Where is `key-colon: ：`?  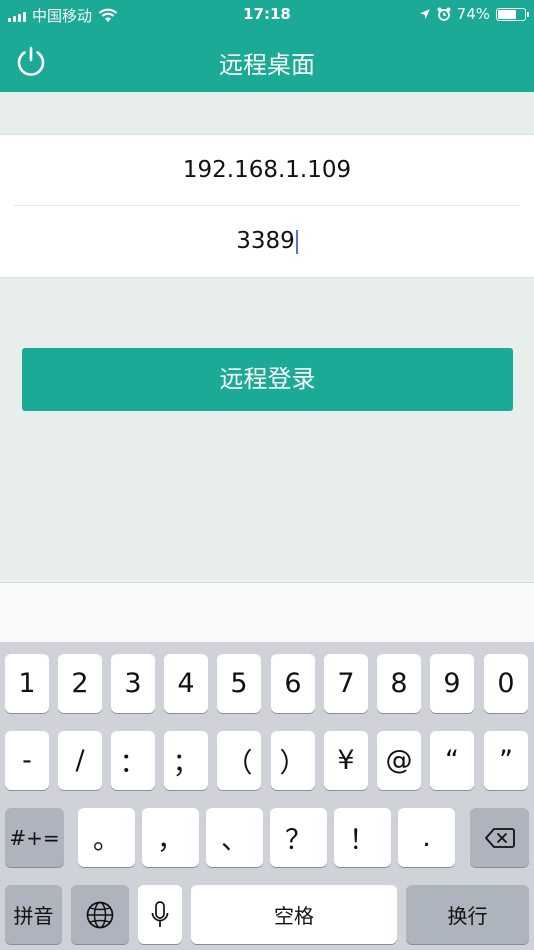
key-colon: ： is located at coordinates (133, 760).